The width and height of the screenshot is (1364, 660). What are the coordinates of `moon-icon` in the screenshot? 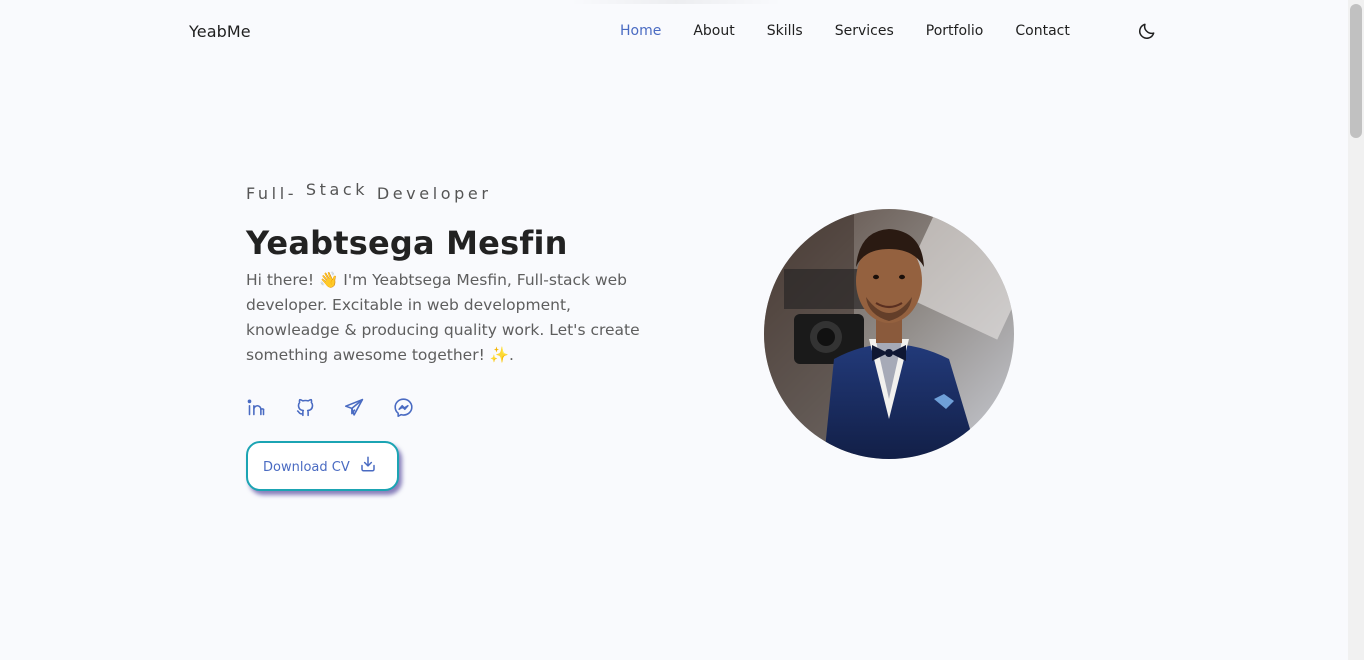 It's located at (1147, 31).